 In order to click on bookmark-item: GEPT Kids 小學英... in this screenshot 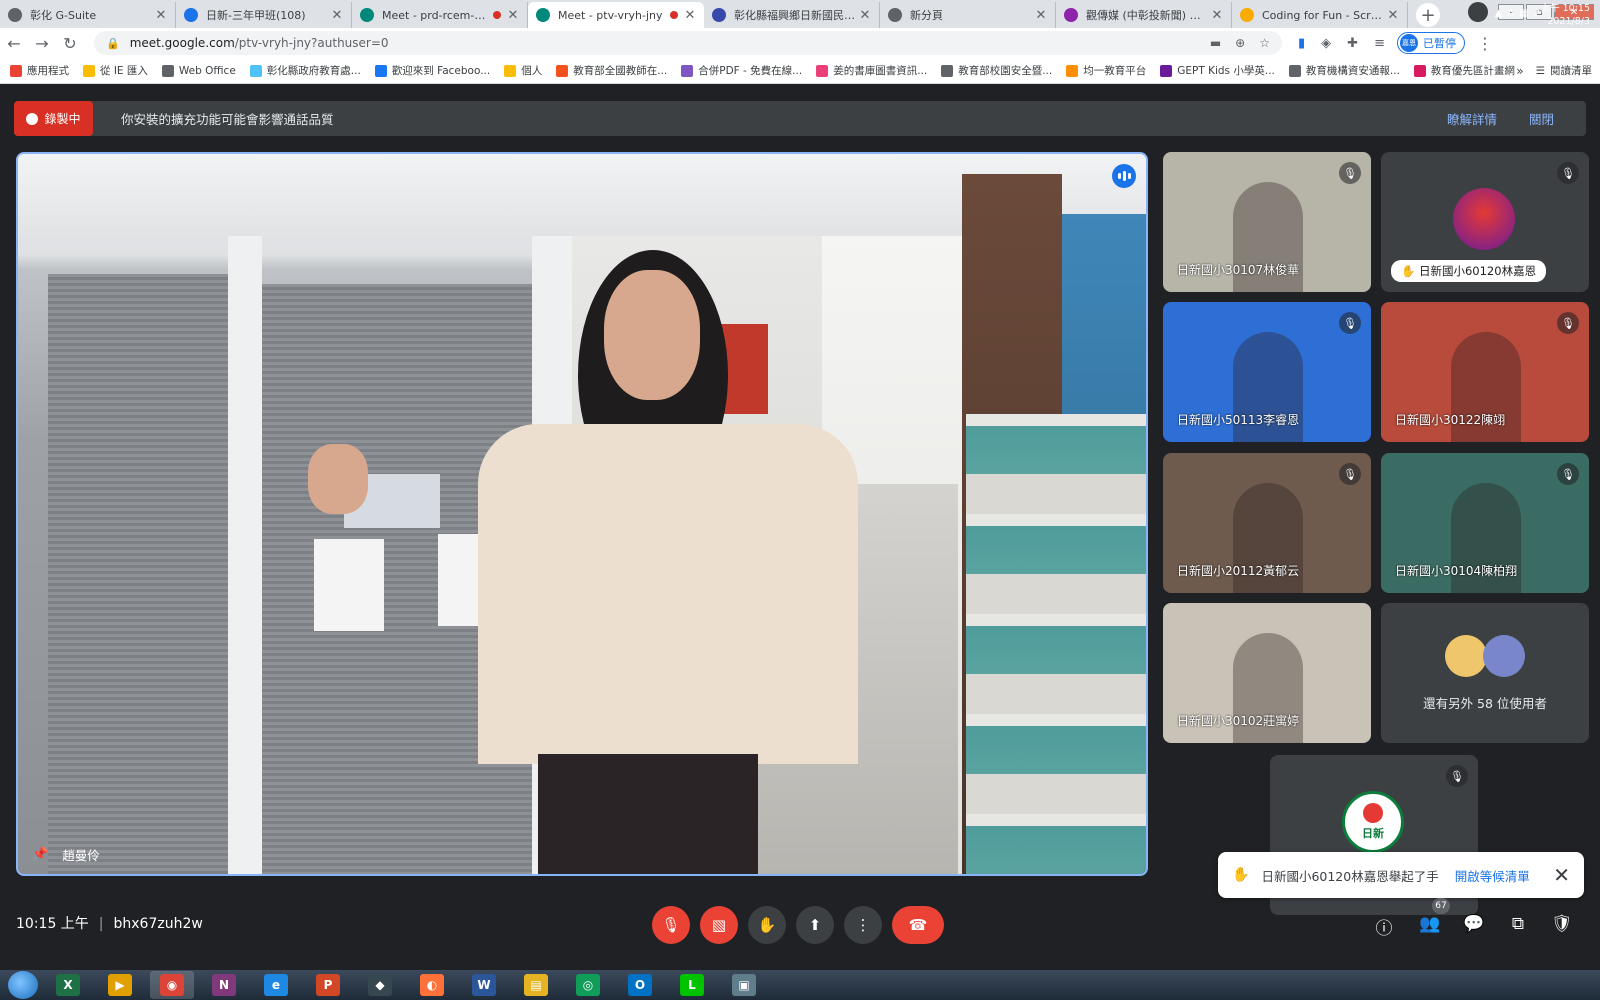, I will do `click(1217, 70)`.